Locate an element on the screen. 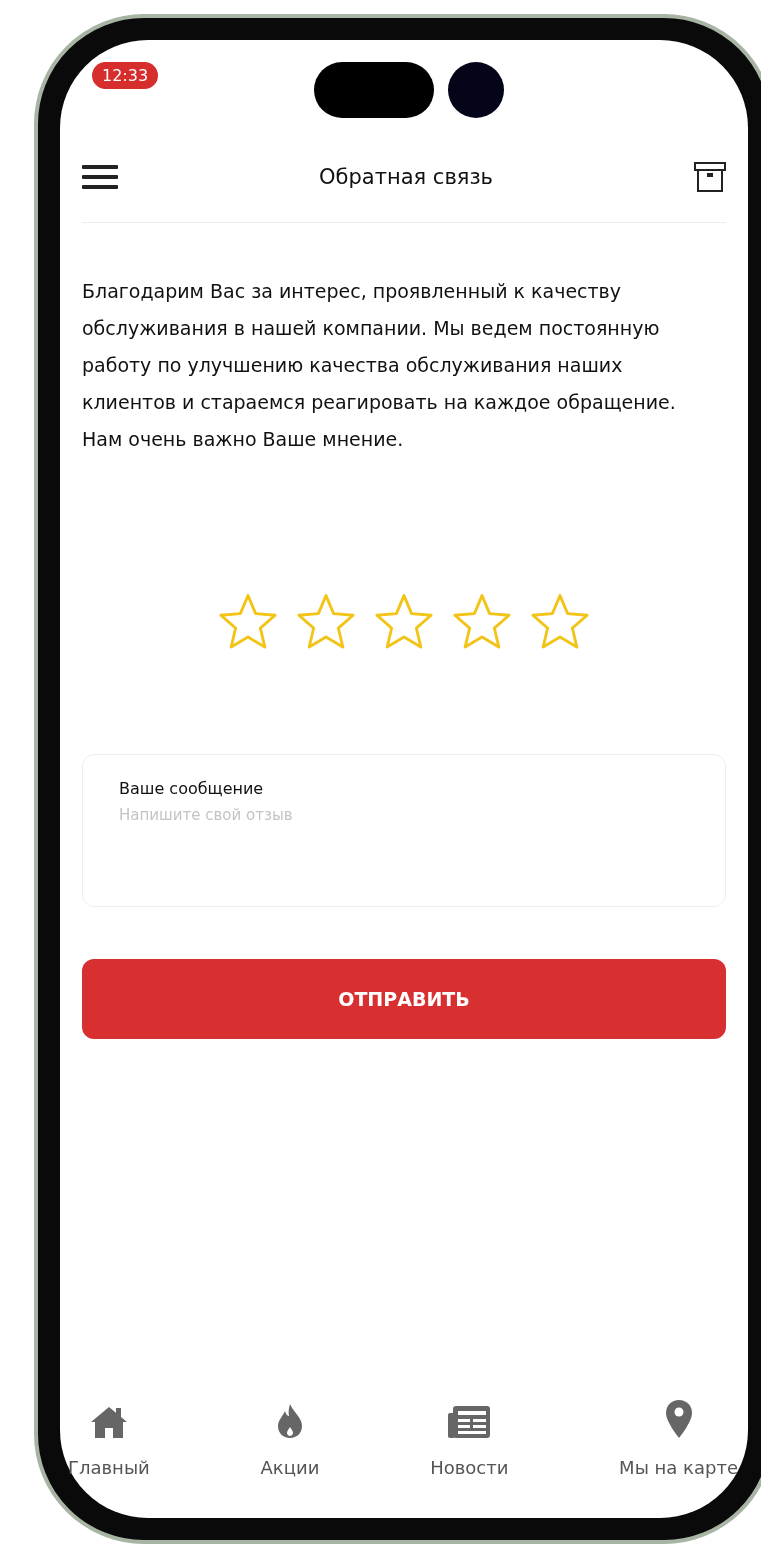 This screenshot has height=1550, width=761. nav-tab: Мы на карте is located at coordinates (678, 1436).